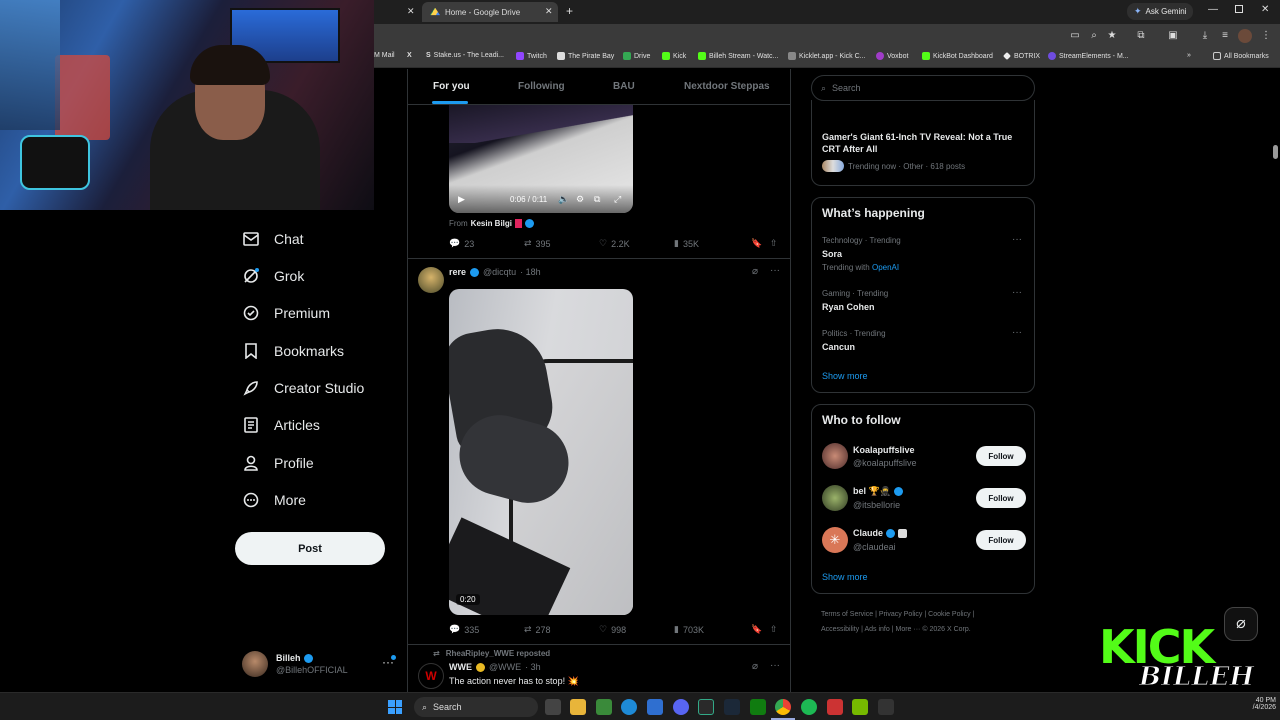  What do you see at coordinates (886, 707) in the screenshot?
I see `epic-games-icon` at bounding box center [886, 707].